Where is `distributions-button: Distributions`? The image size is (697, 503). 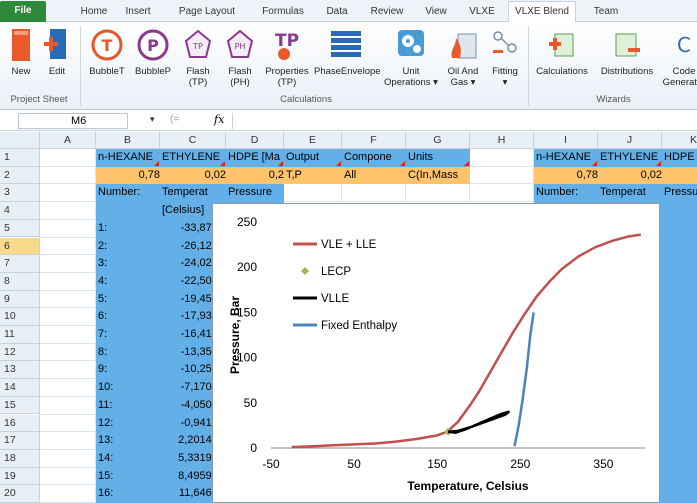 distributions-button: Distributions is located at coordinates (627, 59).